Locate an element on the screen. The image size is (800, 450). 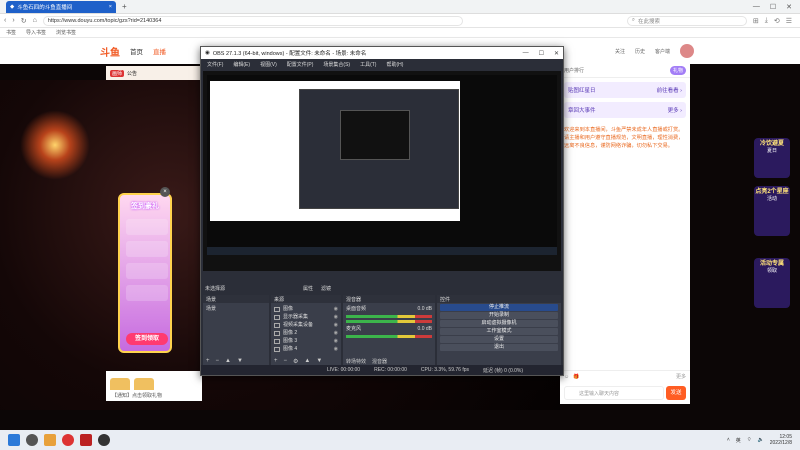
source-item: 图像 2 ◉ is located at coordinates (306, 333).